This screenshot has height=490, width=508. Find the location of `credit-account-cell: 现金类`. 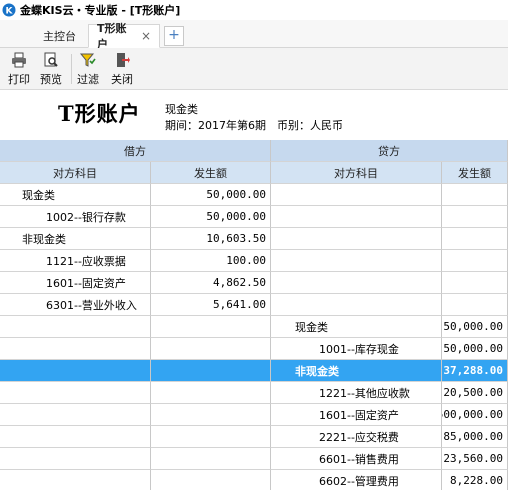

credit-account-cell: 现金类 is located at coordinates (356, 327).